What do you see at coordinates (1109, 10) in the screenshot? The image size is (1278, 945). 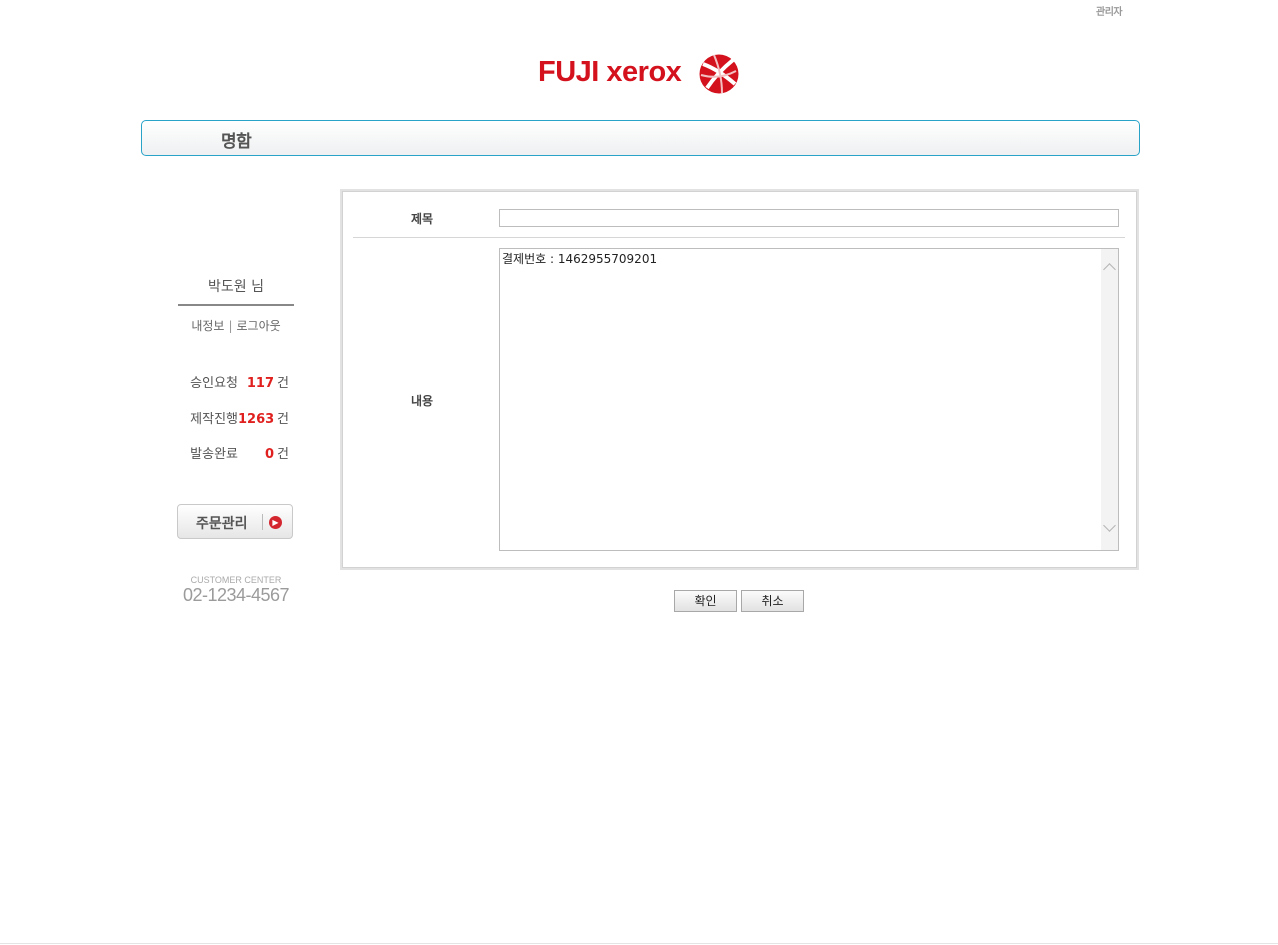 I see `admin-link: 관리자` at bounding box center [1109, 10].